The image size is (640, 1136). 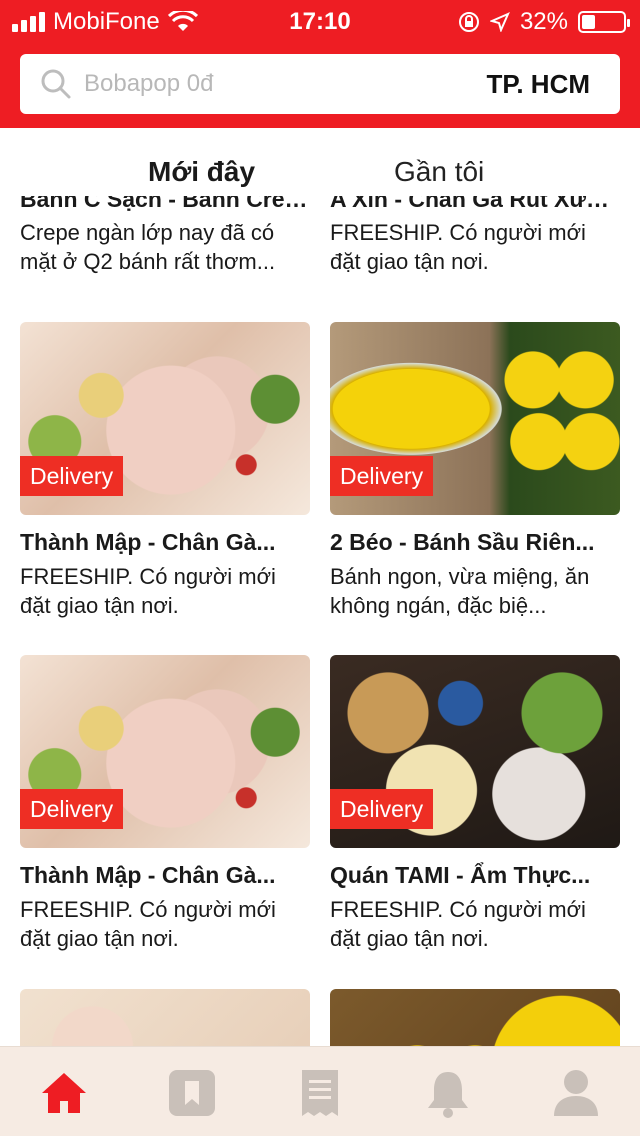 What do you see at coordinates (499, 22) in the screenshot?
I see `location-icon` at bounding box center [499, 22].